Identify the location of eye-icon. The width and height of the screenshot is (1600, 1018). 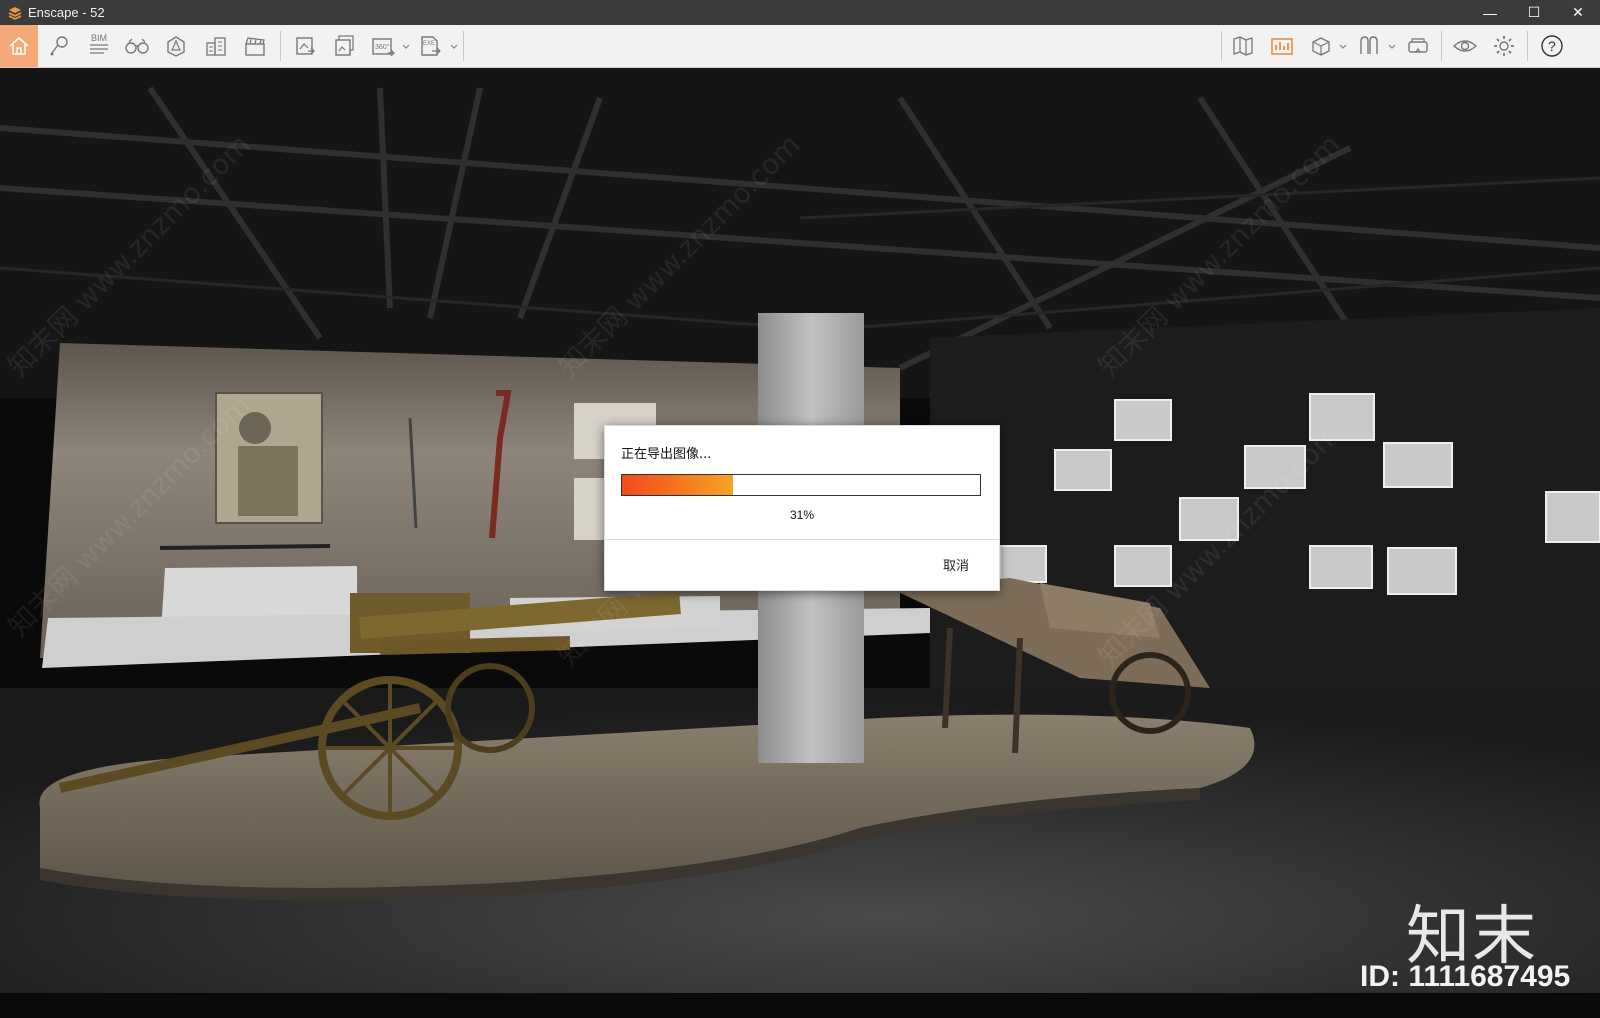
(1465, 46).